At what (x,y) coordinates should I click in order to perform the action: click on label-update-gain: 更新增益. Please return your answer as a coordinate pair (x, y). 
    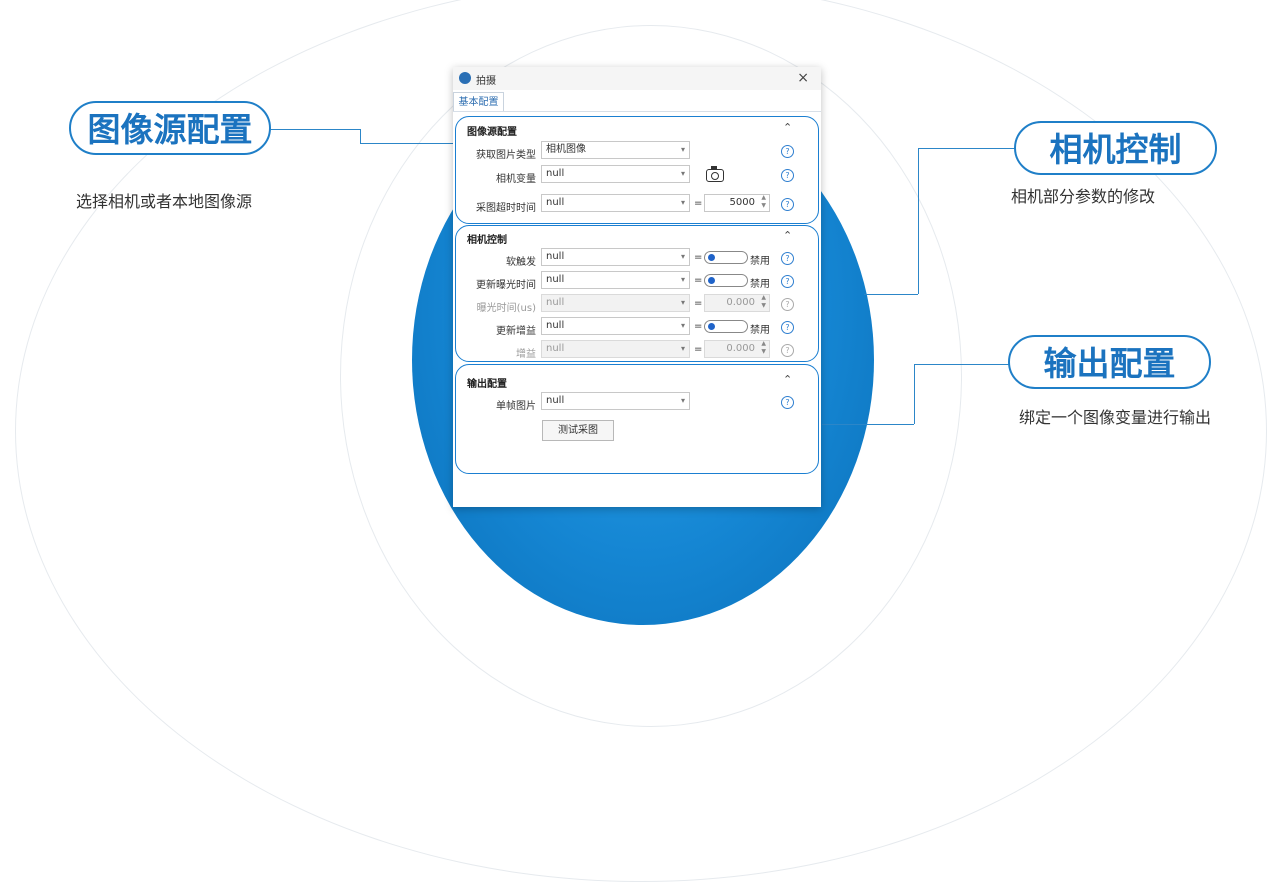
    Looking at the image, I should click on (516, 331).